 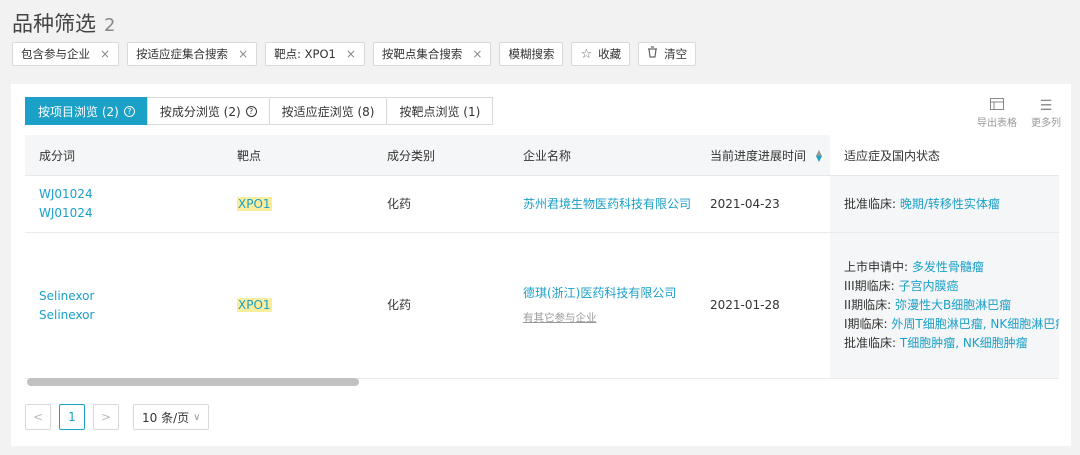 What do you see at coordinates (182, 54) in the screenshot?
I see `chip-label: 按适应症集合搜索` at bounding box center [182, 54].